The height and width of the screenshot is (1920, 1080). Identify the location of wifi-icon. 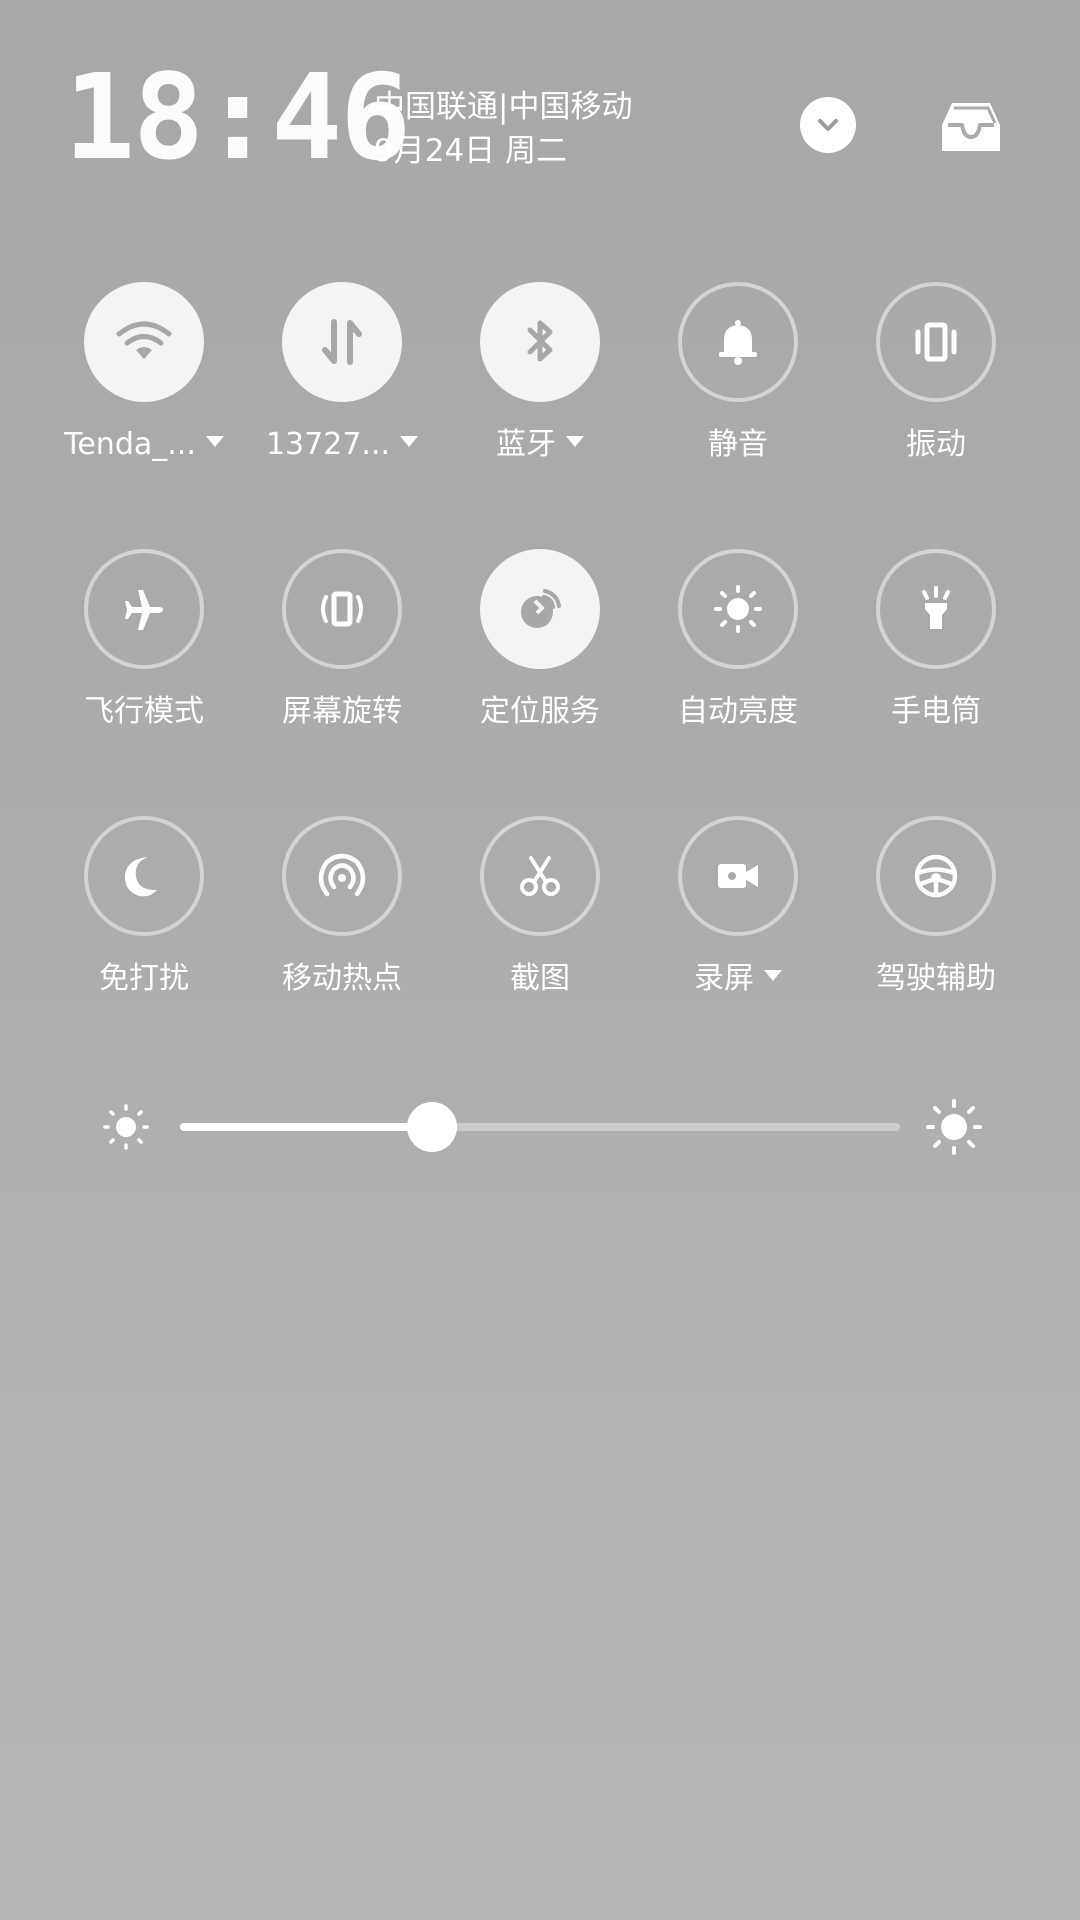
(144, 340).